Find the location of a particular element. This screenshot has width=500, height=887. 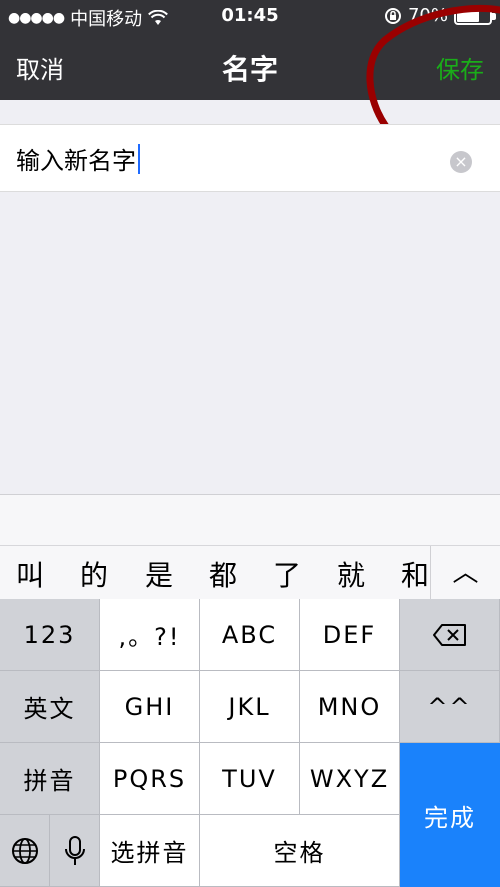

key-jkl: JKL is located at coordinates (250, 707).